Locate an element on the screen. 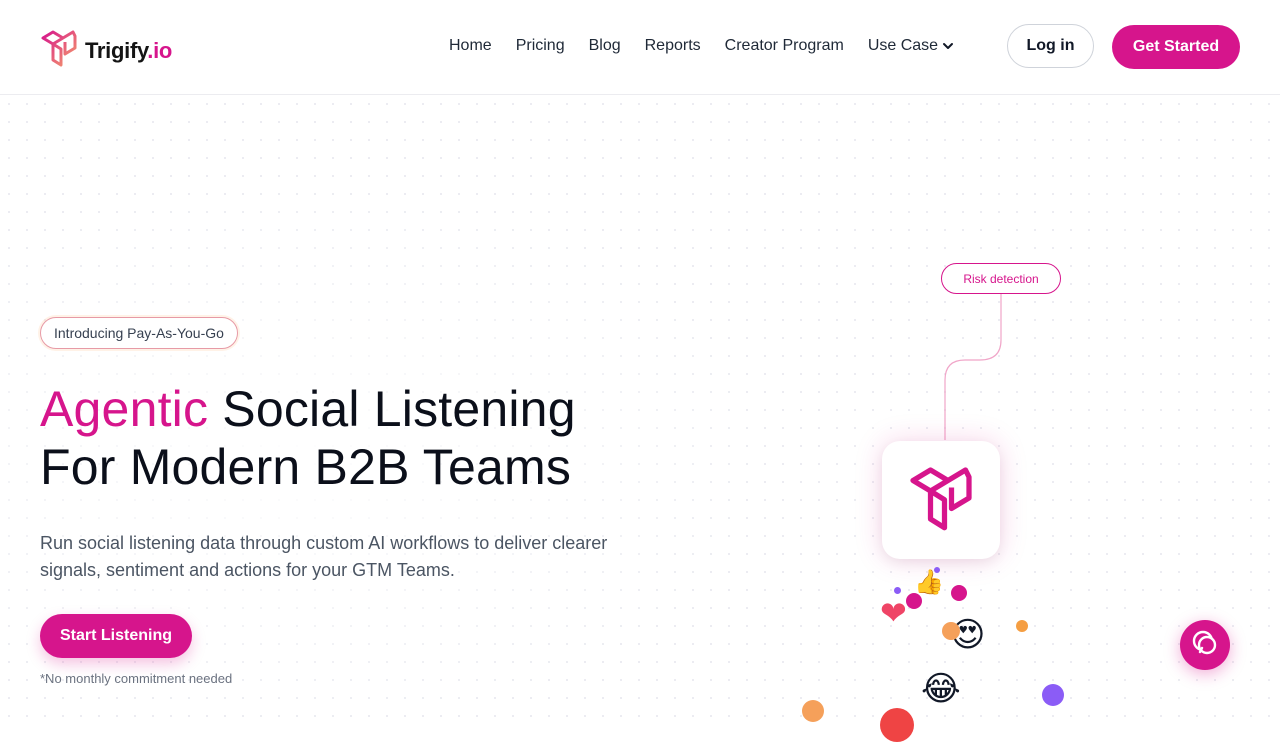 The image size is (1280, 742). nav-reports: Reports is located at coordinates (673, 46).